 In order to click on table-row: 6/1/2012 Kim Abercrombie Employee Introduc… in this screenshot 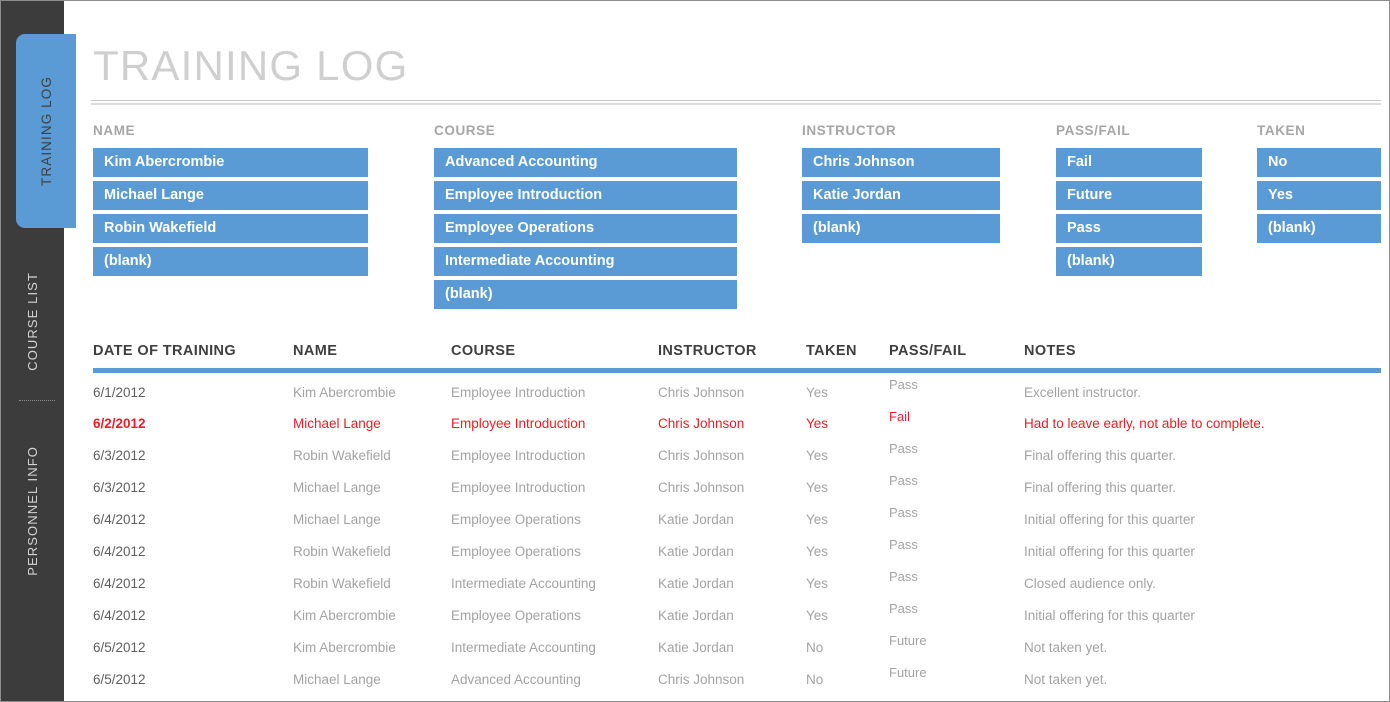, I will do `click(737, 388)`.